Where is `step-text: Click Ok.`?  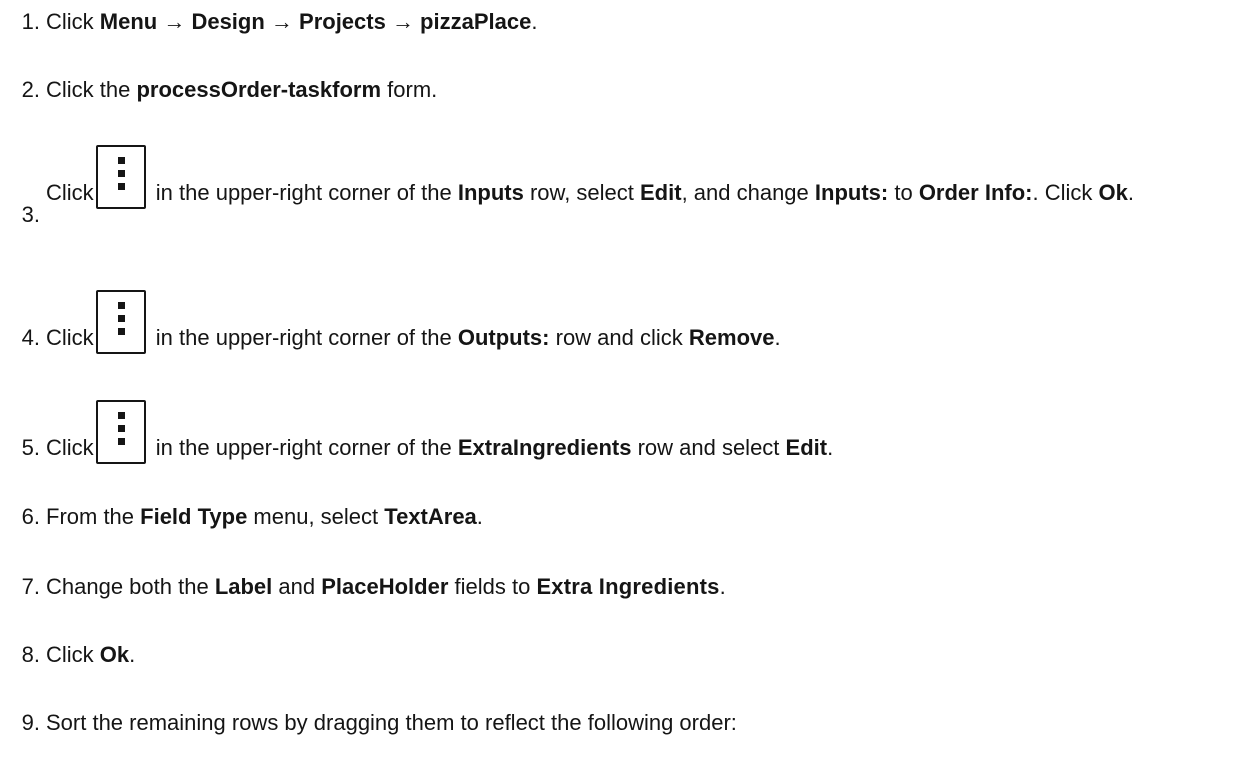
step-text: Click Ok. is located at coordinates (642, 654).